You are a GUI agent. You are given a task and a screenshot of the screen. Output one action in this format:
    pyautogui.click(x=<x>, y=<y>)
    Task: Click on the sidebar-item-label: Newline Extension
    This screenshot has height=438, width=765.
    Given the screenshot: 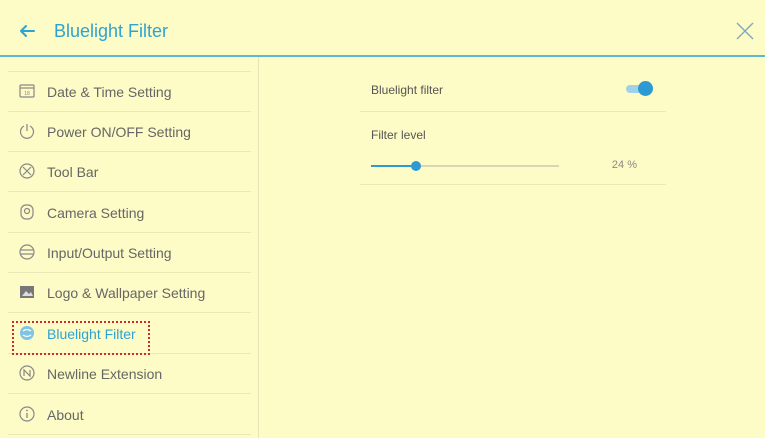 What is the action you would take?
    pyautogui.click(x=105, y=374)
    